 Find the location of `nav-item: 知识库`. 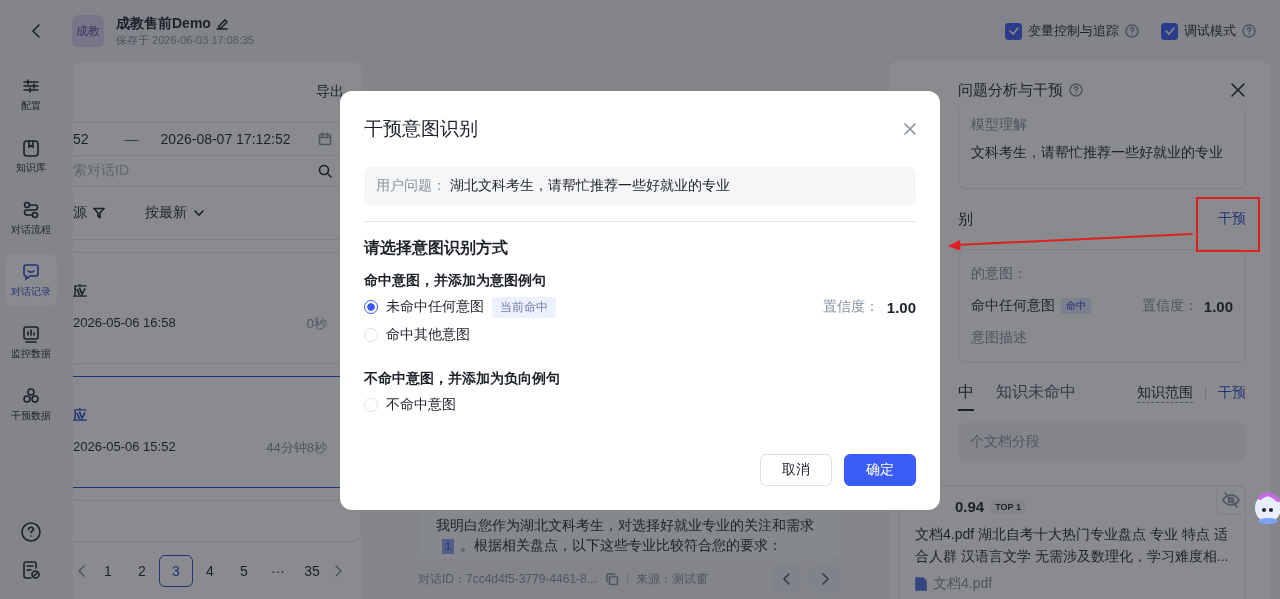

nav-item: 知识库 is located at coordinates (31, 156).